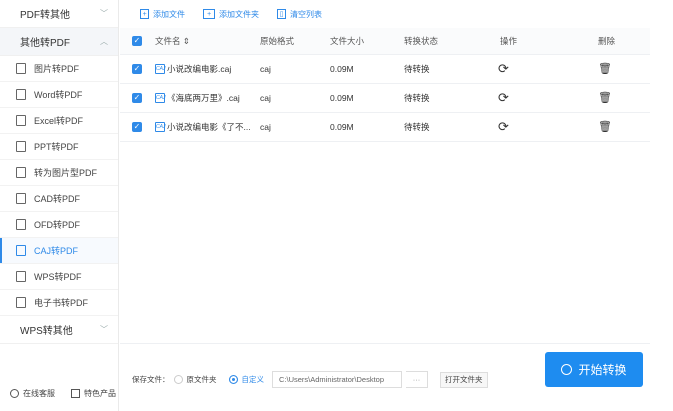  What do you see at coordinates (295, 41) in the screenshot?
I see `header-format: 原始格式` at bounding box center [295, 41].